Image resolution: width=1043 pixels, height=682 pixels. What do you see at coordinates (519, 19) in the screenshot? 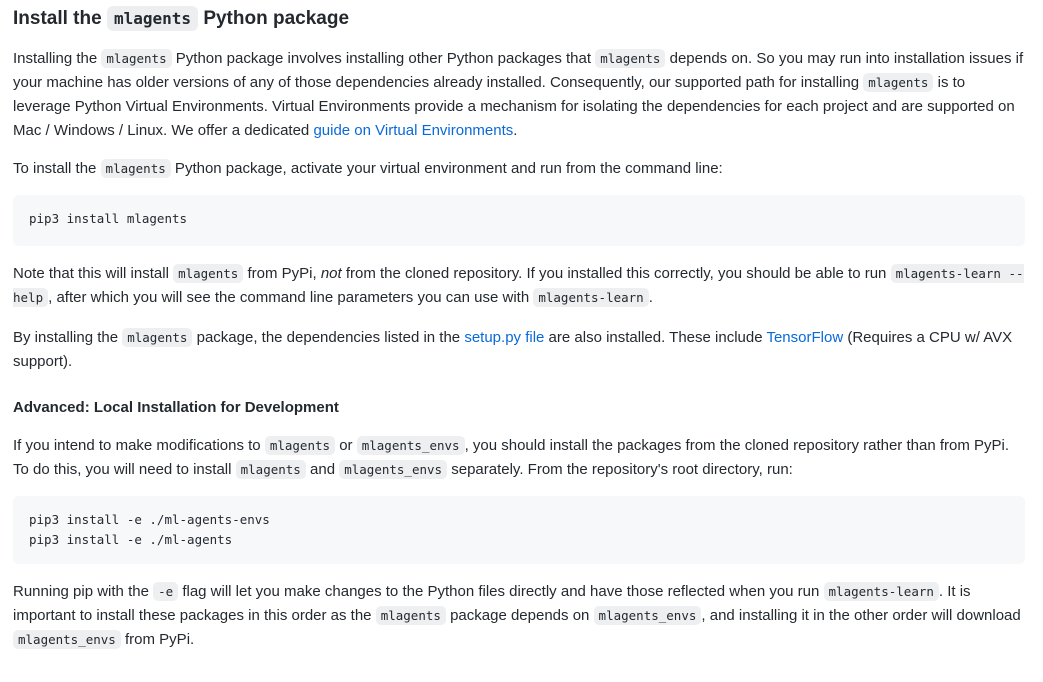
I see `section-heading: Install the mlagents Python package` at bounding box center [519, 19].